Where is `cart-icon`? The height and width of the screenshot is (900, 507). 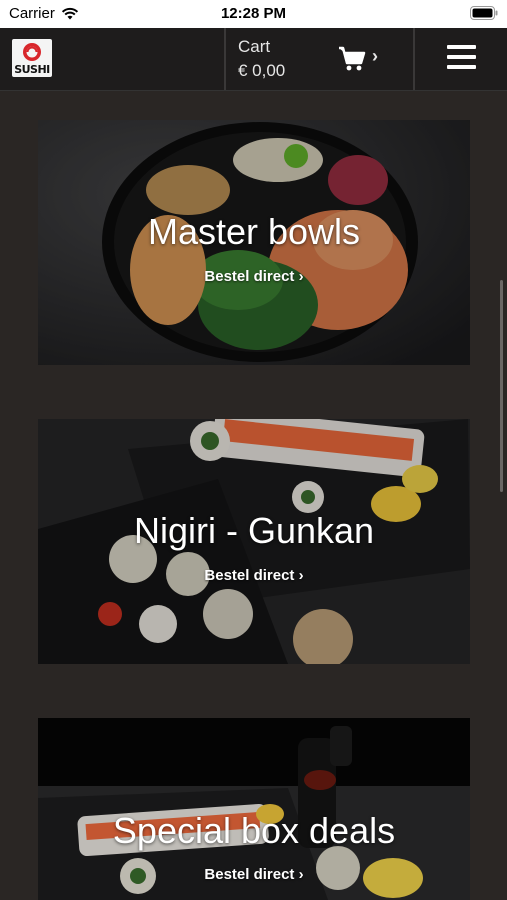 cart-icon is located at coordinates (352, 58).